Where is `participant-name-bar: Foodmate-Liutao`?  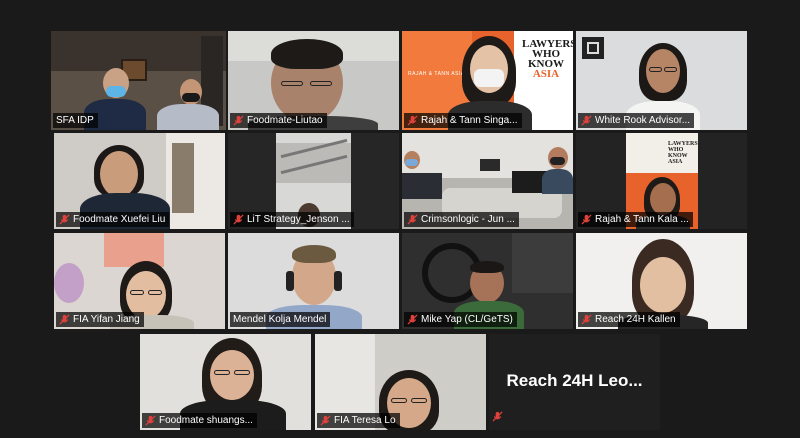 participant-name-bar: Foodmate-Liutao is located at coordinates (278, 120).